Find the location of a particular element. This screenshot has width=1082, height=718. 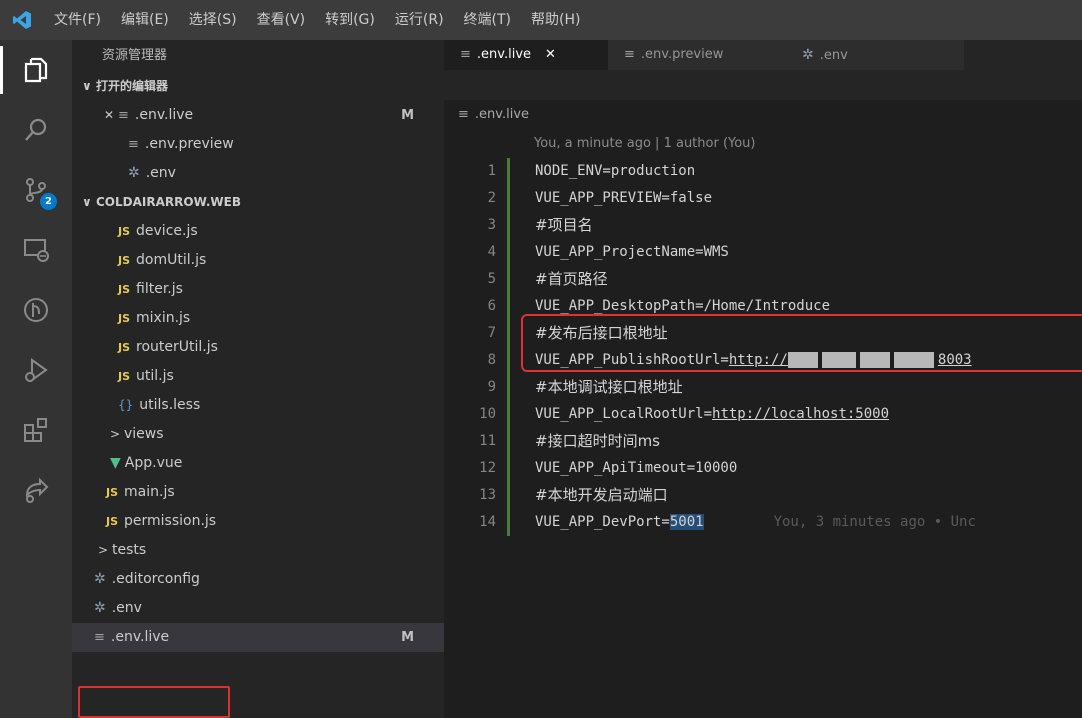

inline-blame: You, 3 minutes ago • Unc is located at coordinates (874, 522).